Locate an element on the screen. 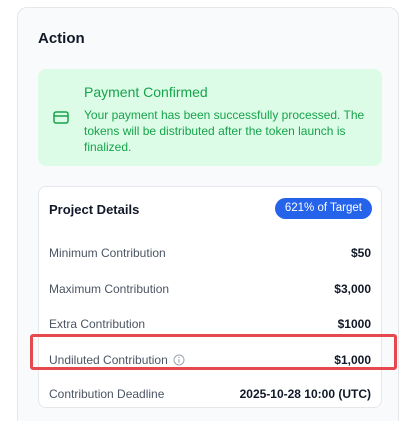  detail-label: Maximum Contribution is located at coordinates (109, 289).